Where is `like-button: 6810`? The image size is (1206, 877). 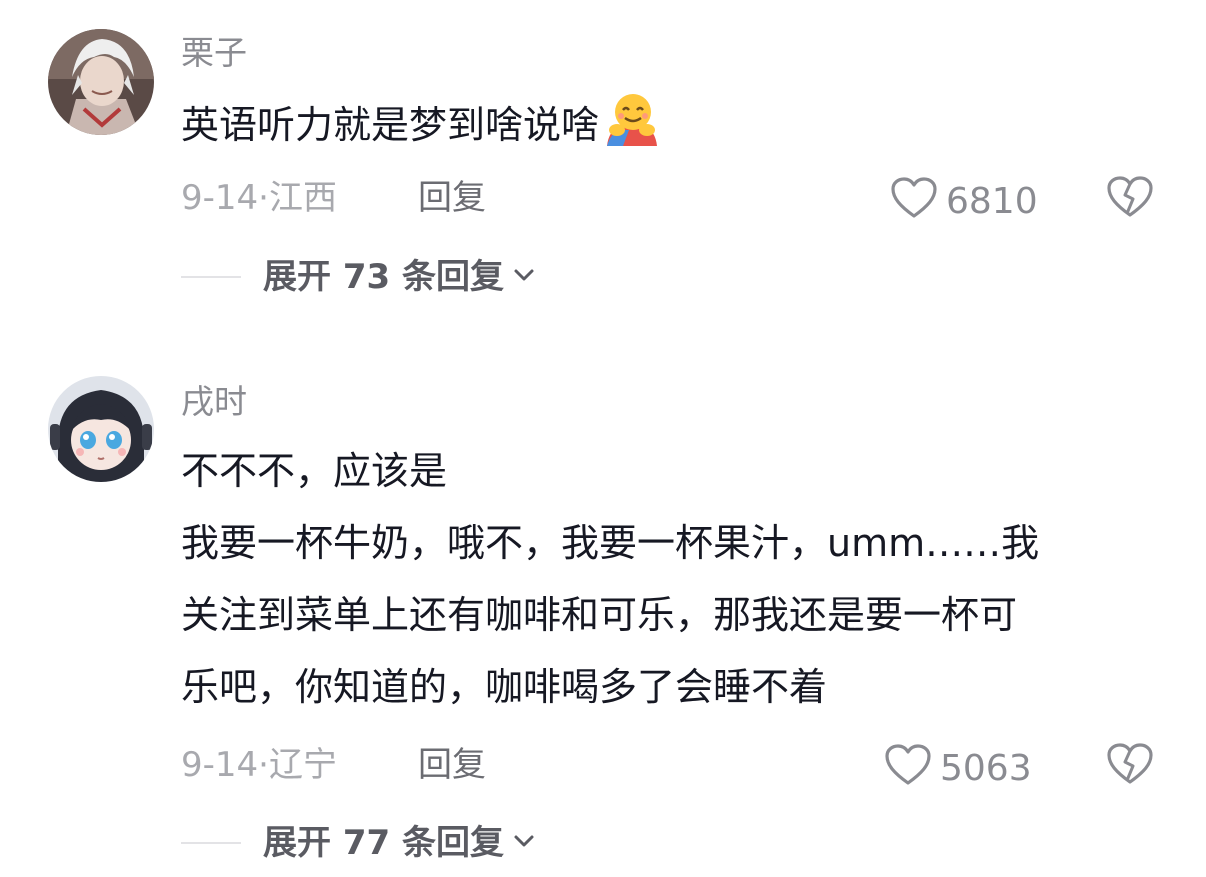 like-button: 6810 is located at coordinates (964, 201).